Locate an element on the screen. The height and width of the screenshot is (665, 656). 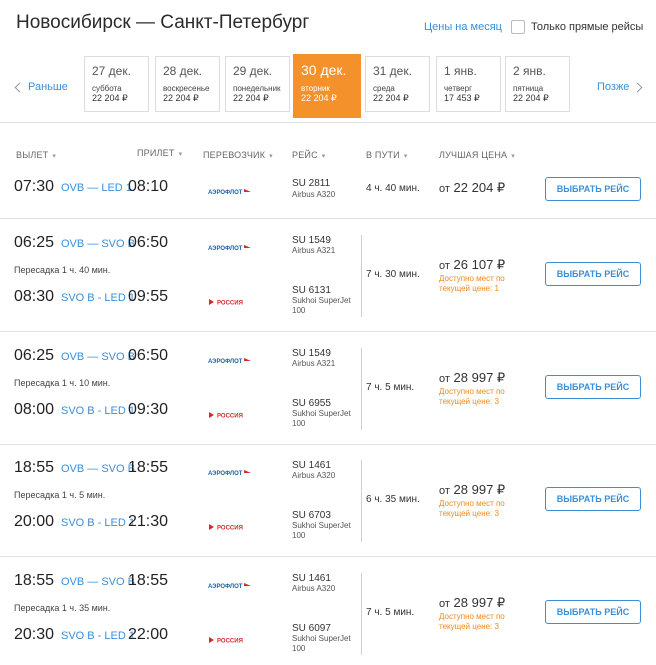
flight-number: SU 1461 is located at coordinates (311, 578).